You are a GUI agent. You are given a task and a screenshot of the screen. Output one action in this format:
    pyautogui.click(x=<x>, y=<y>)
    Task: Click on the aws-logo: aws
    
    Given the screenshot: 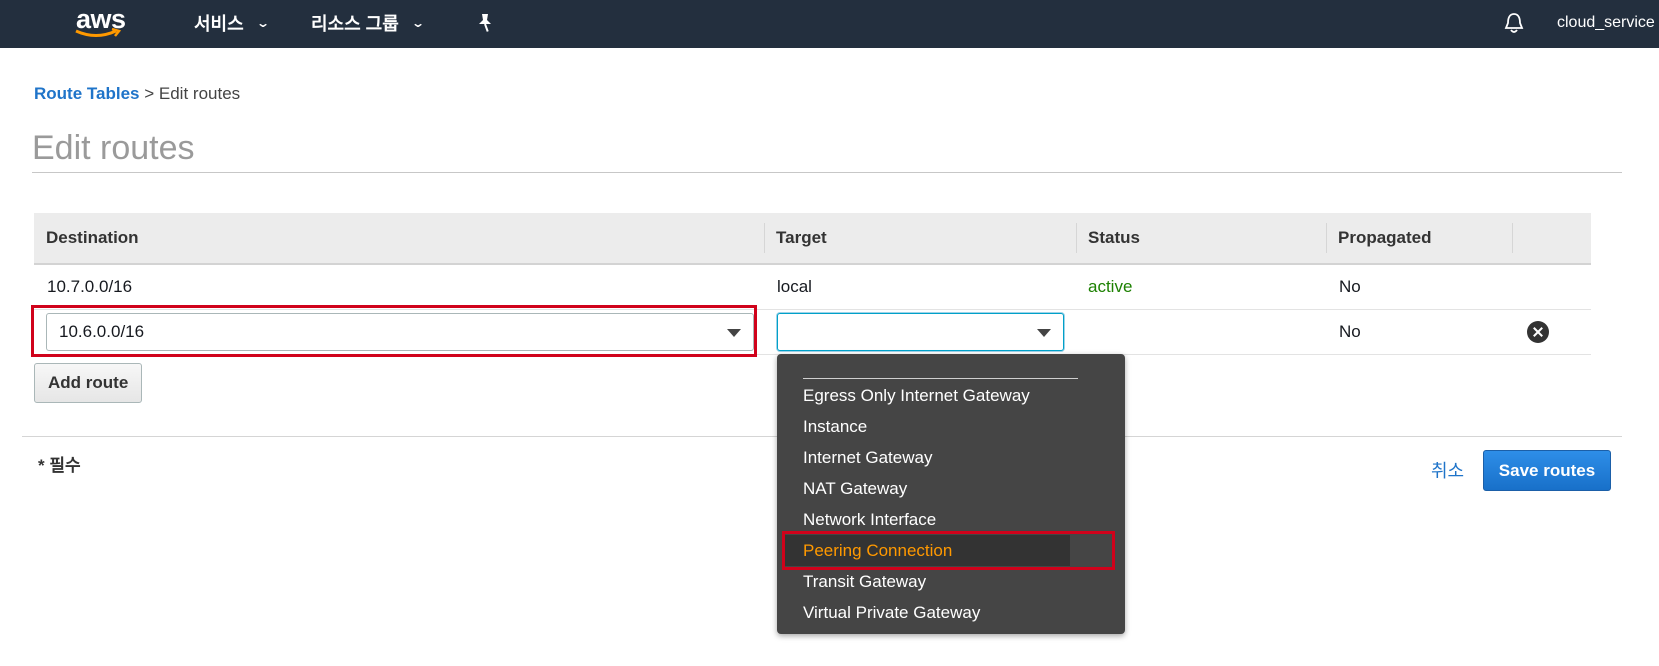 What is the action you would take?
    pyautogui.click(x=100, y=22)
    